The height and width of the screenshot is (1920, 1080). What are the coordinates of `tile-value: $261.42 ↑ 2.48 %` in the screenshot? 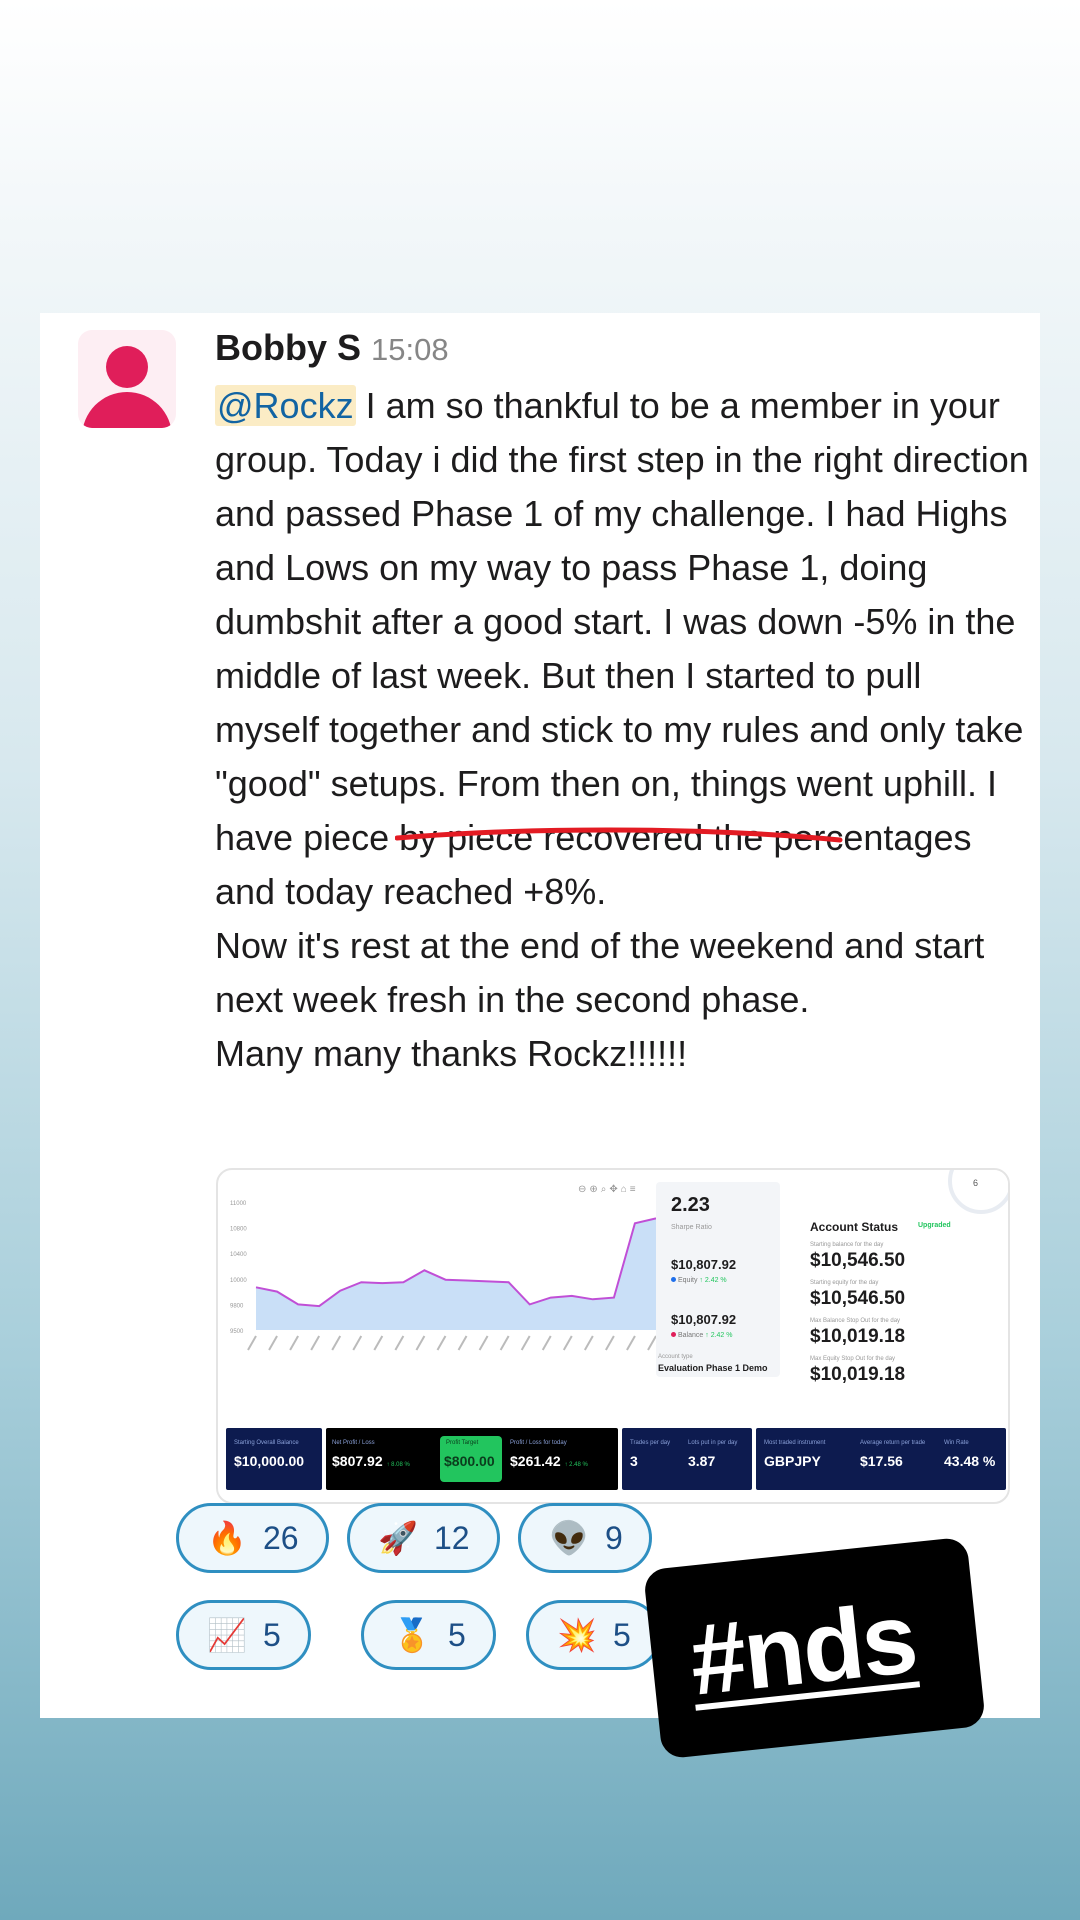 It's located at (549, 1461).